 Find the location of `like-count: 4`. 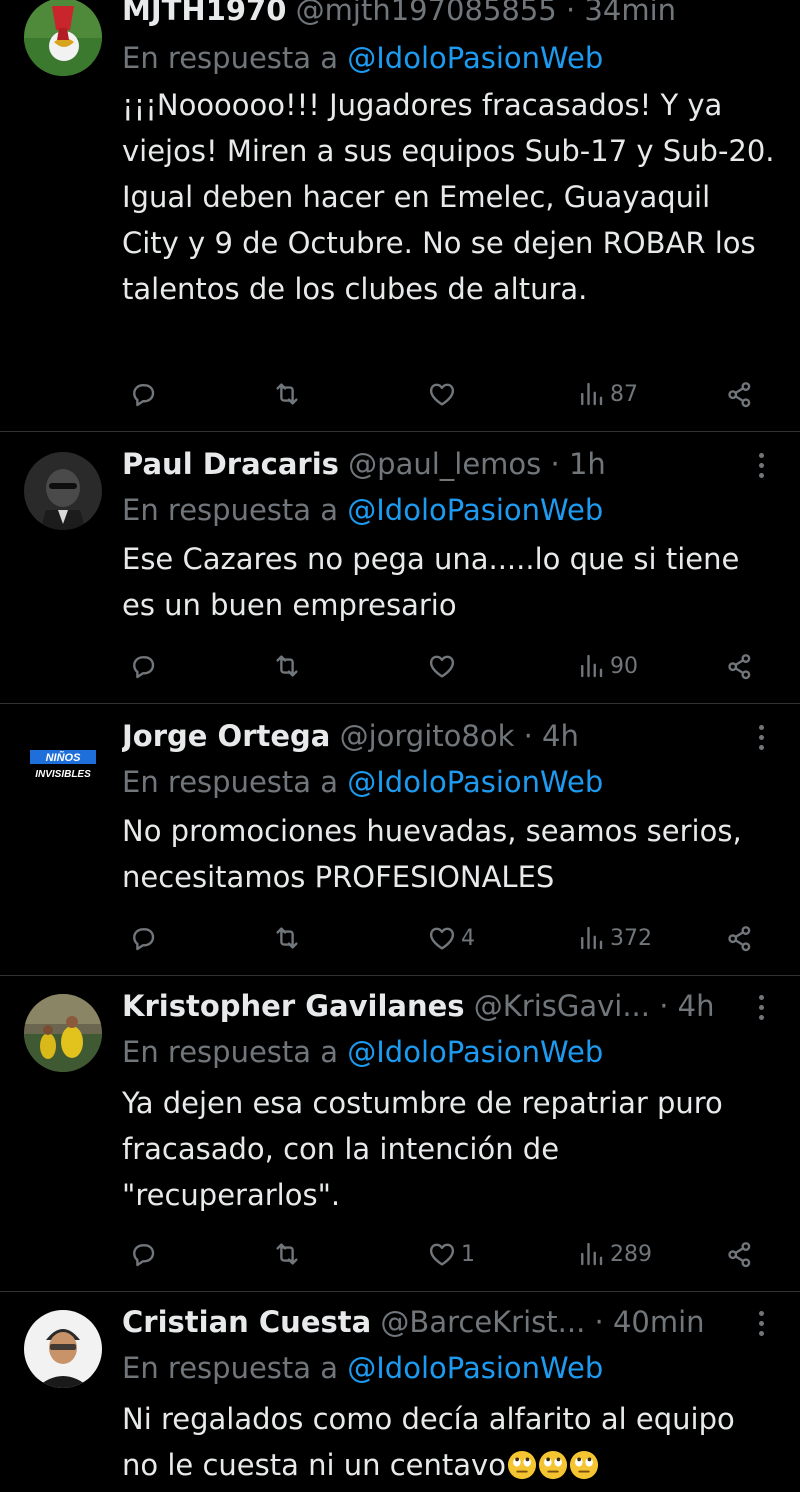

like-count: 4 is located at coordinates (468, 938).